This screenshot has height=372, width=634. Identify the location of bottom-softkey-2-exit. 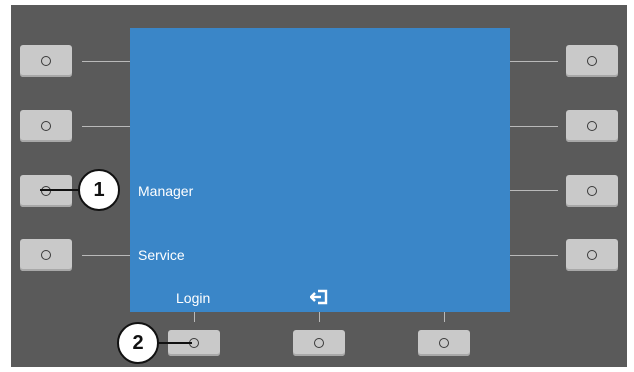
(319, 343).